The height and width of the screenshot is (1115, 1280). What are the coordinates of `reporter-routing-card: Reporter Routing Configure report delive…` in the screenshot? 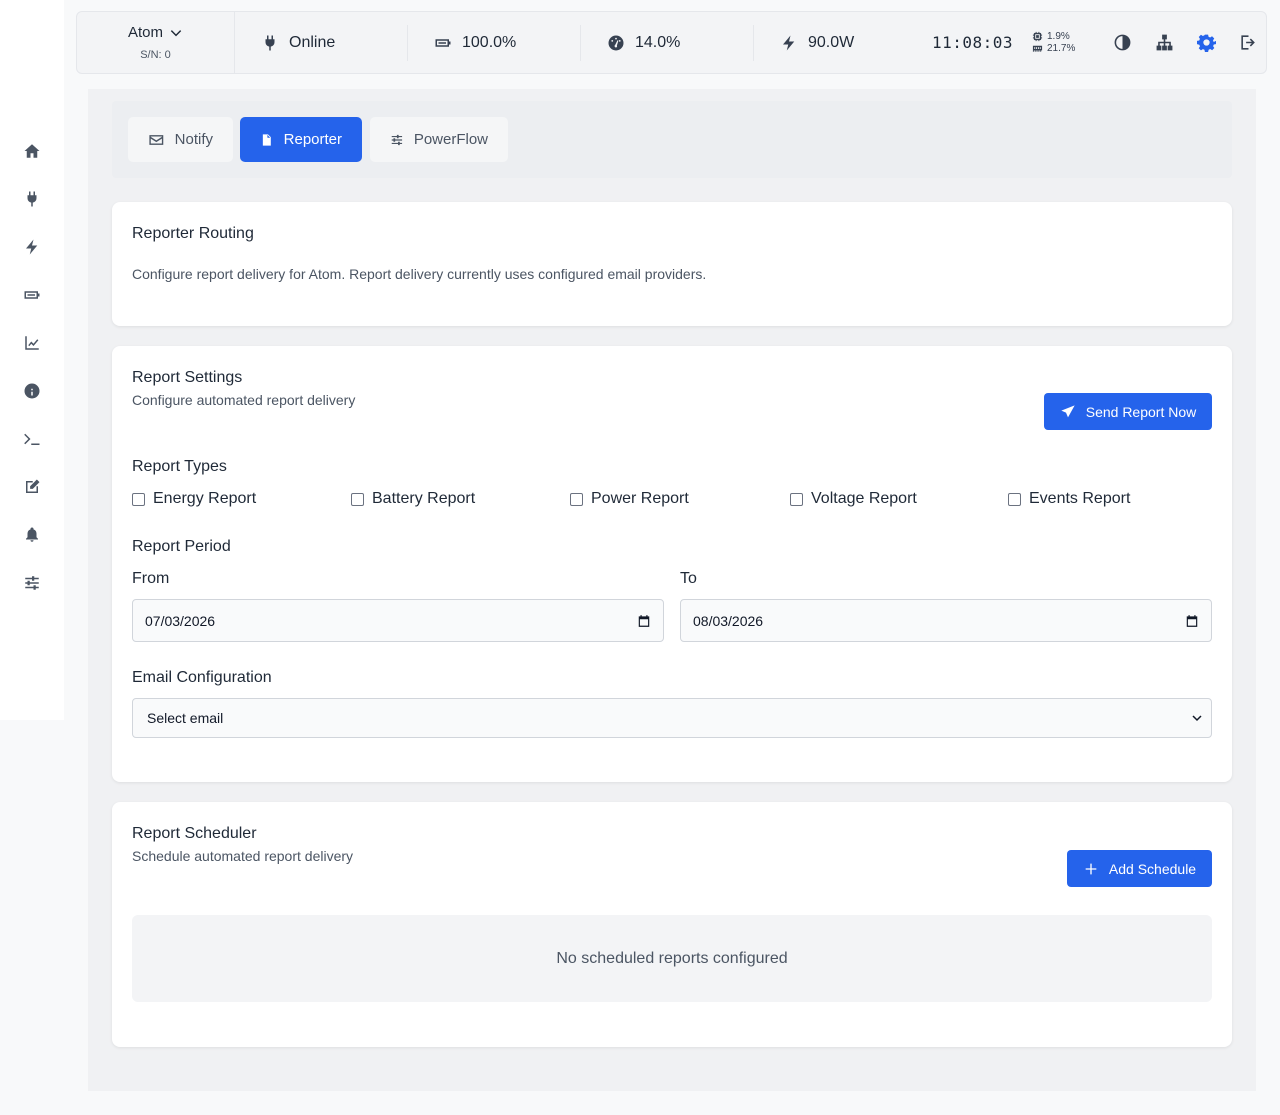 It's located at (672, 264).